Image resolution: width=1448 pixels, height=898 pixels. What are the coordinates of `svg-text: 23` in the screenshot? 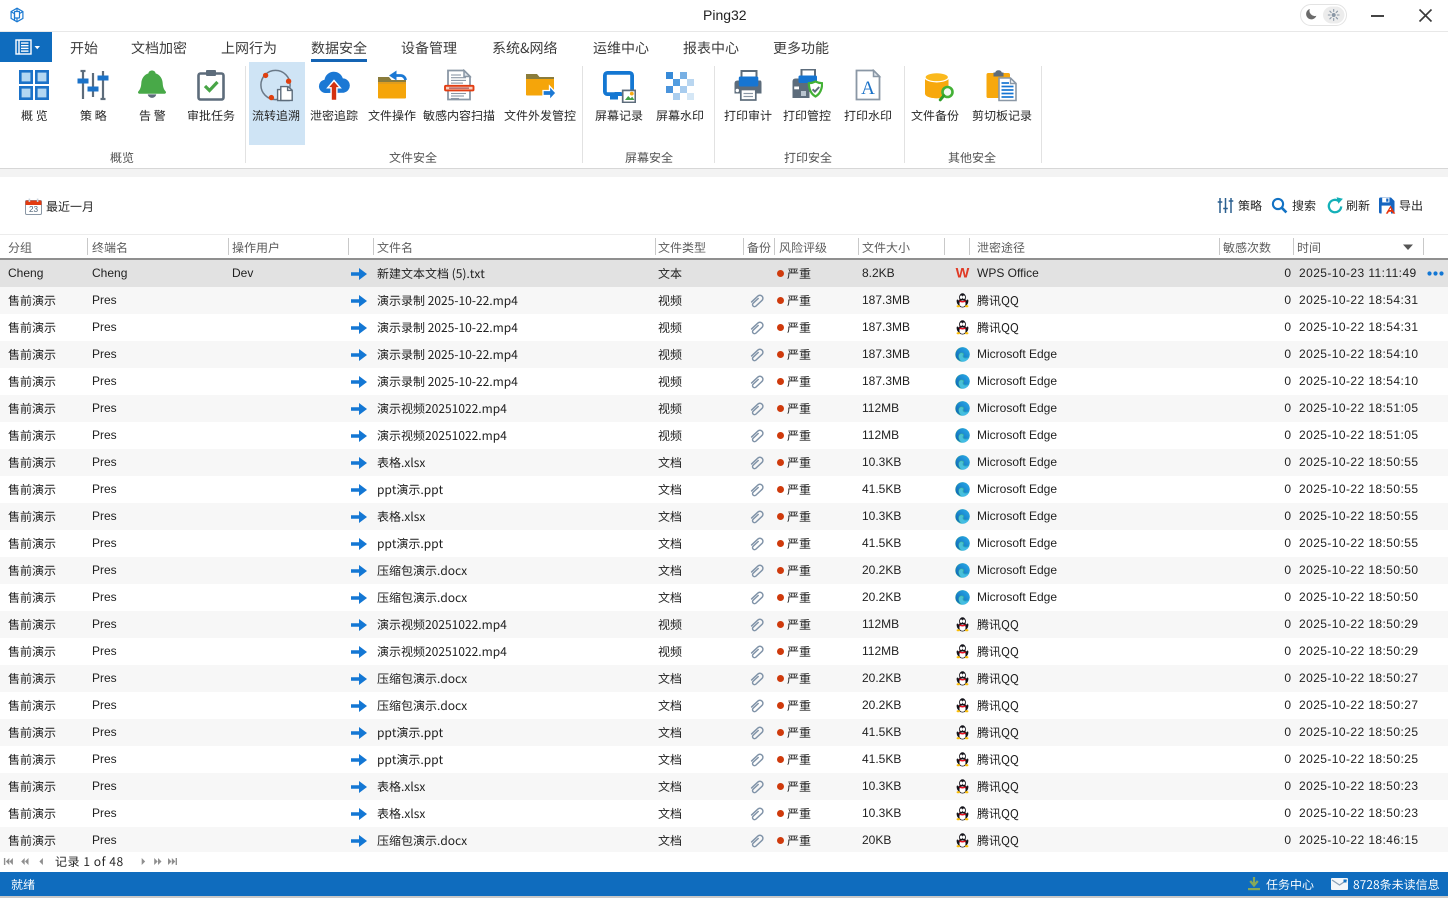 It's located at (34, 209).